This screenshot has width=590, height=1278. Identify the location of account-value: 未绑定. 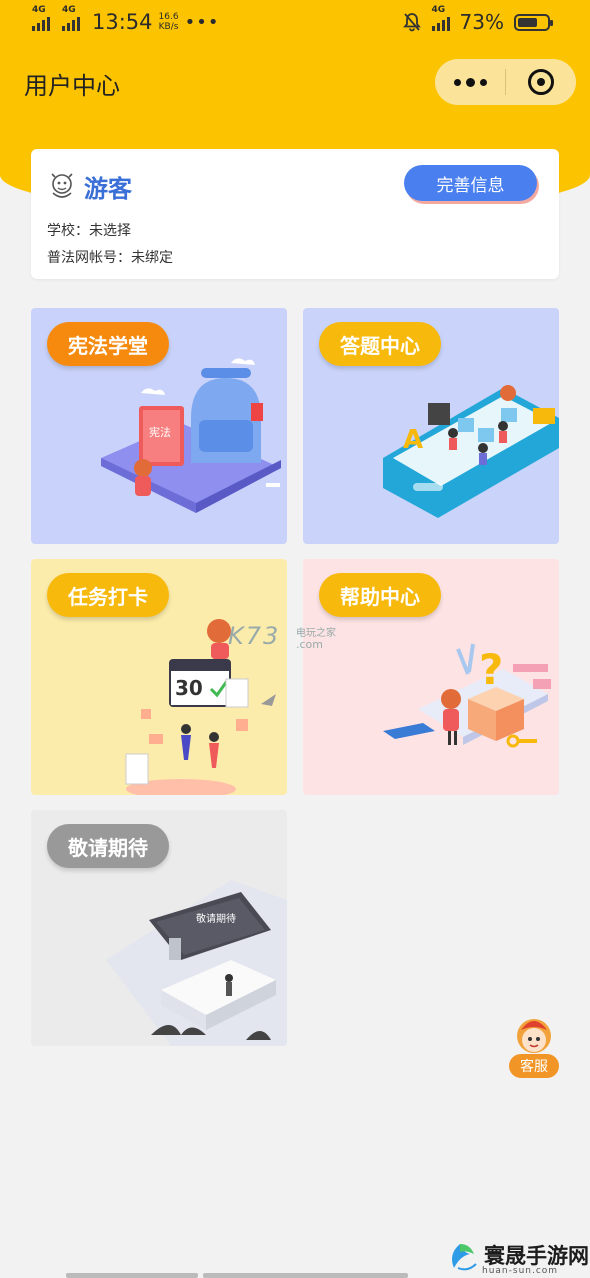
(152, 258).